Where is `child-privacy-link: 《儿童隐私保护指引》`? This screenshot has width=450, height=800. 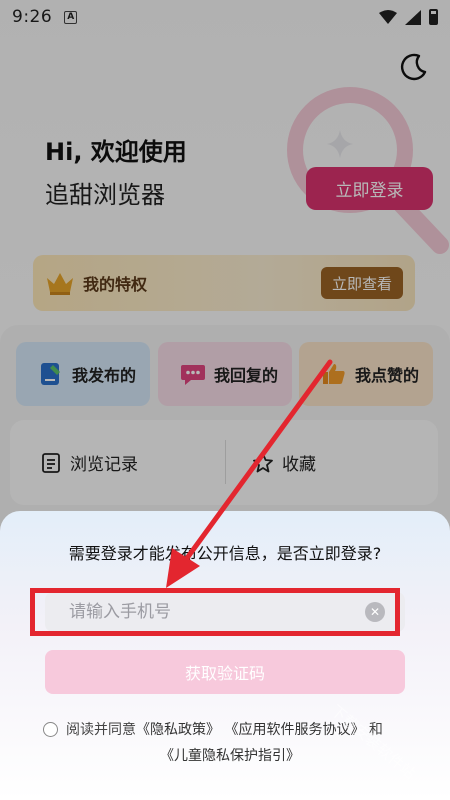
child-privacy-link: 《儿童隐私保护指引》 is located at coordinates (230, 756).